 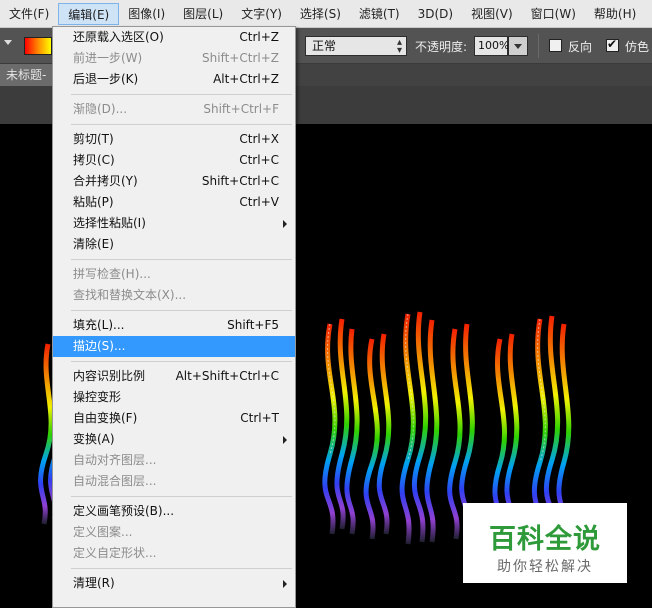 I want to click on opacity-dropdown-button, so click(x=518, y=46).